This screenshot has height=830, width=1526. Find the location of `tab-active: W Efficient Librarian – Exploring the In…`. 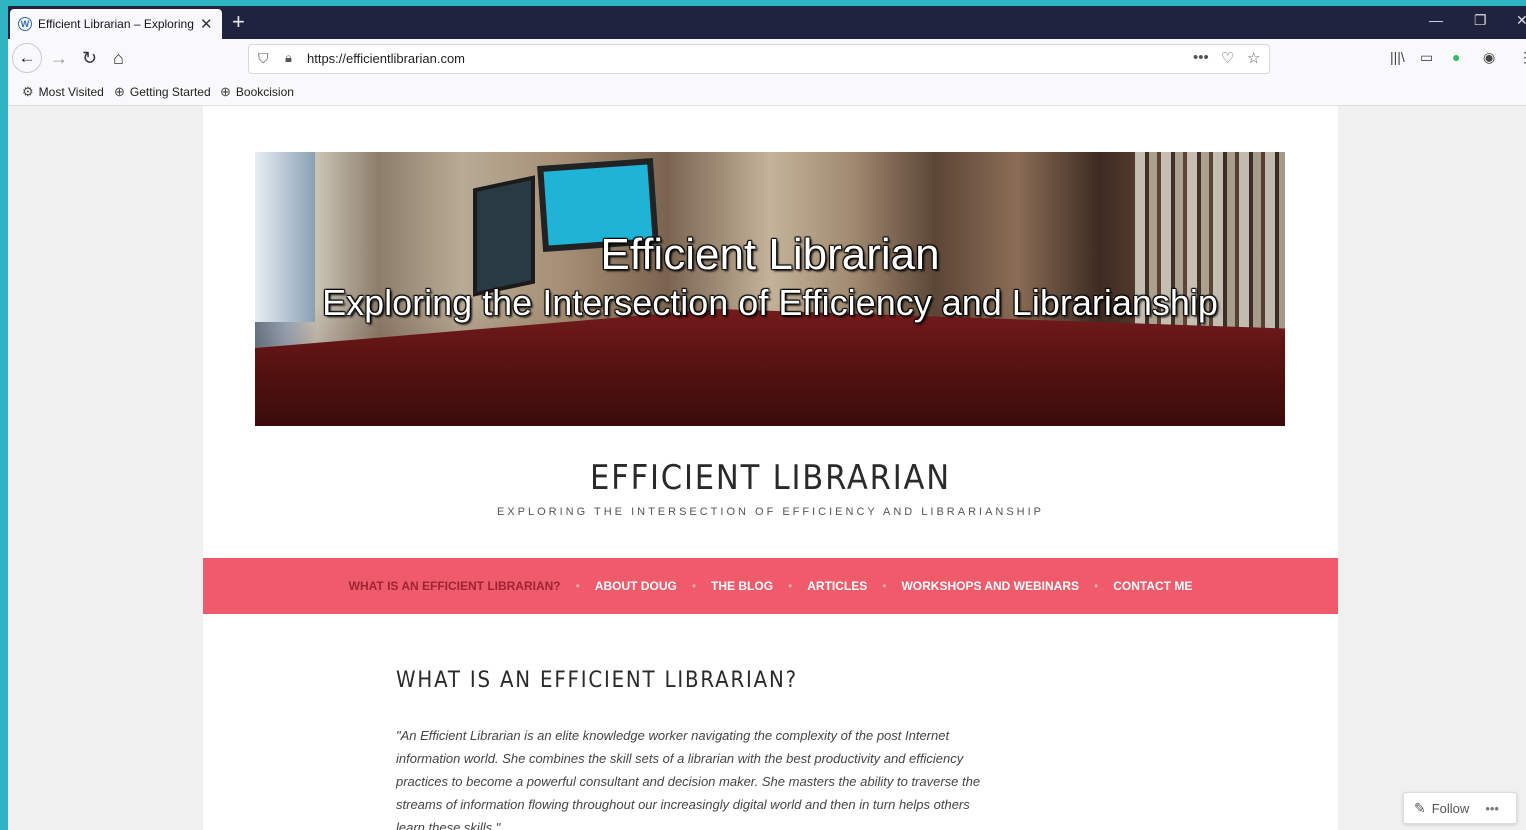

tab-active: W Efficient Librarian – Exploring the In… is located at coordinates (116, 24).